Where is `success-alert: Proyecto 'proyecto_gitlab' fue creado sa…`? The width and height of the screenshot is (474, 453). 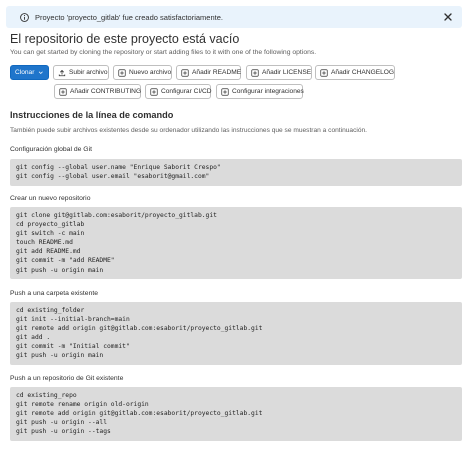
success-alert: Proyecto 'proyecto_gitlab' fue creado sa… is located at coordinates (234, 17).